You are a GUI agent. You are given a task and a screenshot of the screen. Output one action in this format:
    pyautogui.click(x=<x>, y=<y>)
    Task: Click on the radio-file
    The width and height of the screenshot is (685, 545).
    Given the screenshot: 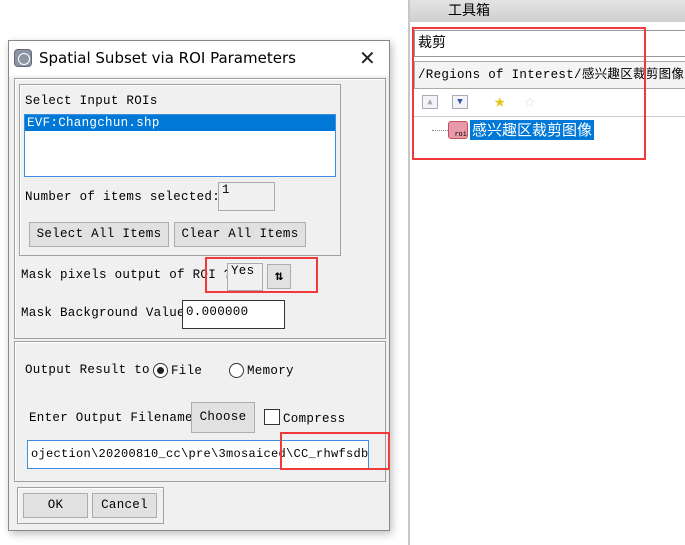 What is the action you would take?
    pyautogui.click(x=160, y=370)
    